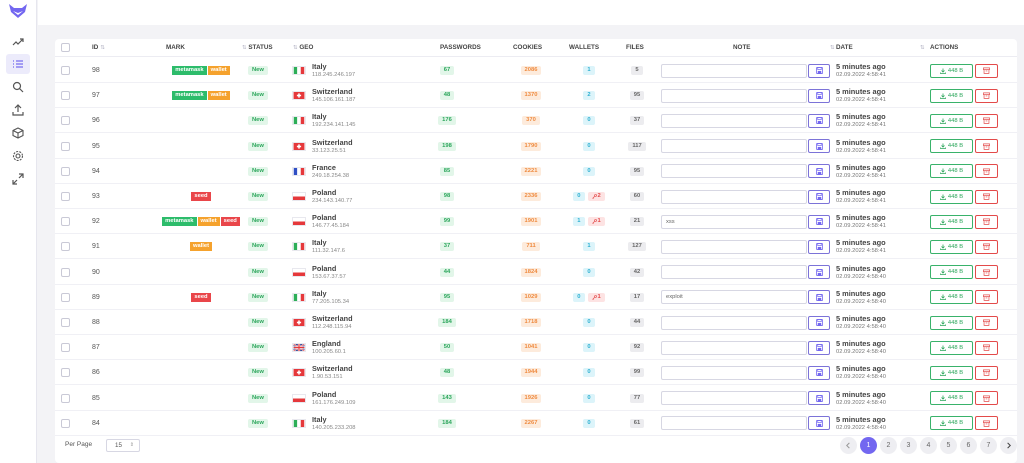 The width and height of the screenshot is (1024, 463). What do you see at coordinates (637, 222) in the screenshot?
I see `files-count: 21` at bounding box center [637, 222].